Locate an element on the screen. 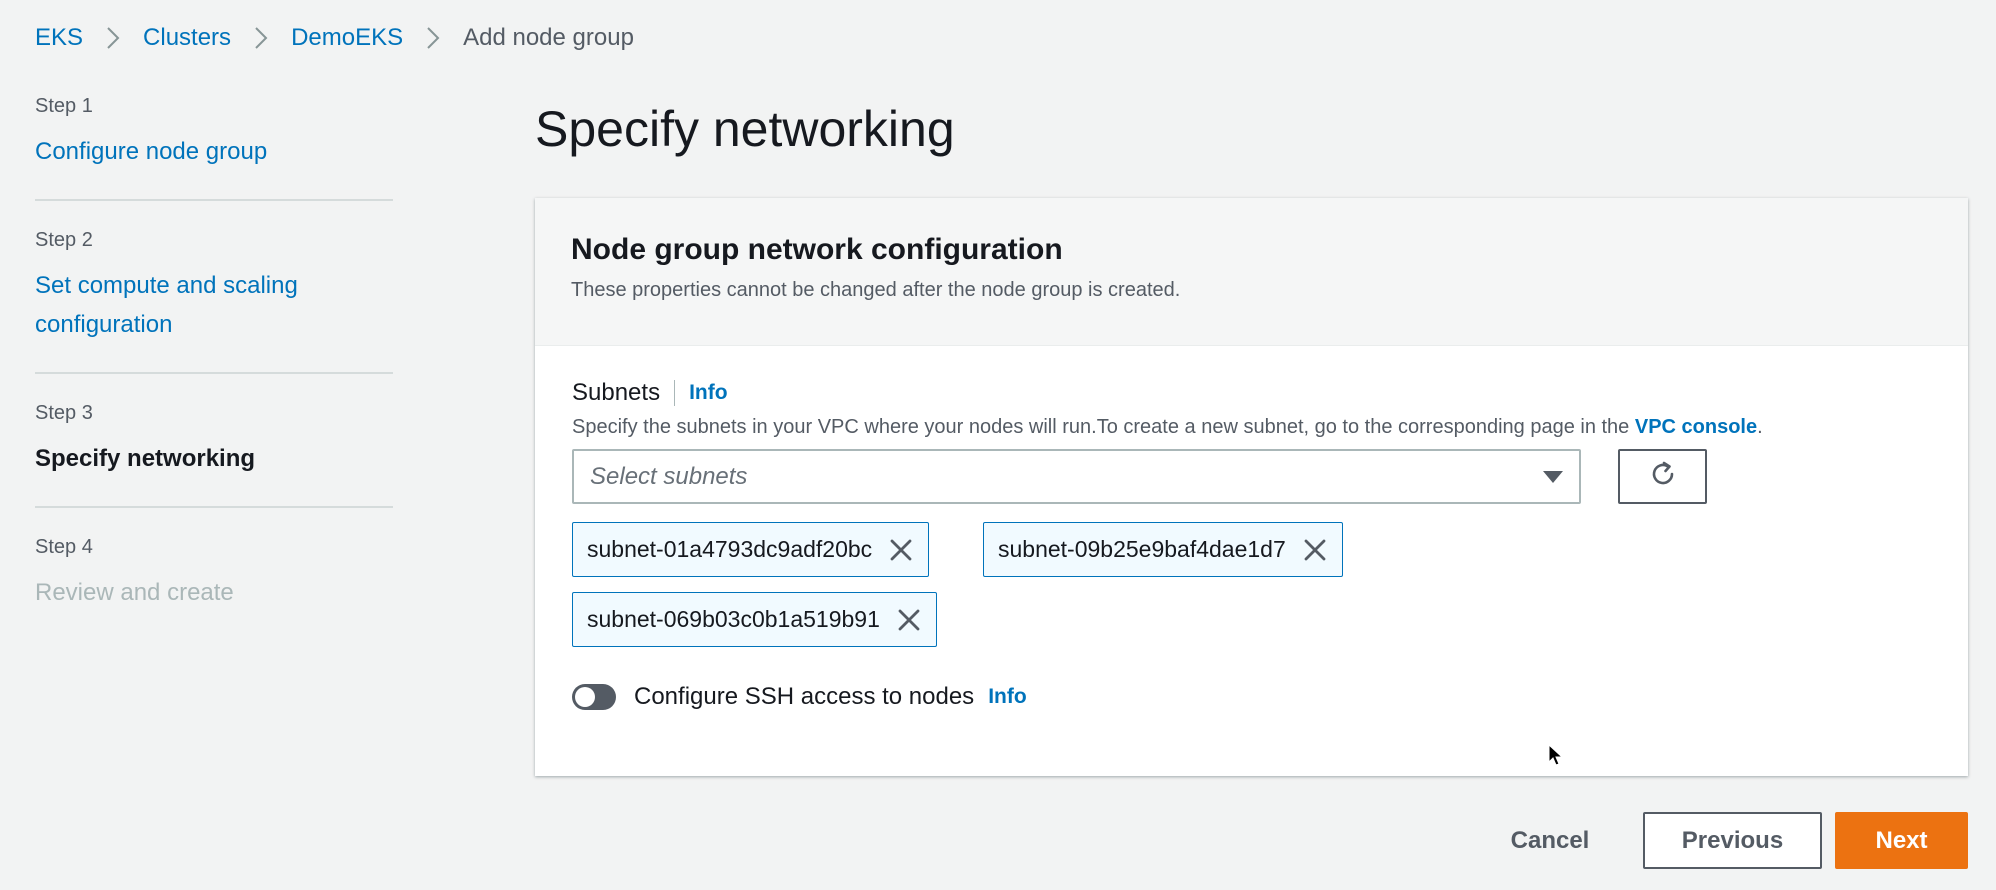 The height and width of the screenshot is (890, 1996). breadcrumb-current: Add node group is located at coordinates (548, 37).